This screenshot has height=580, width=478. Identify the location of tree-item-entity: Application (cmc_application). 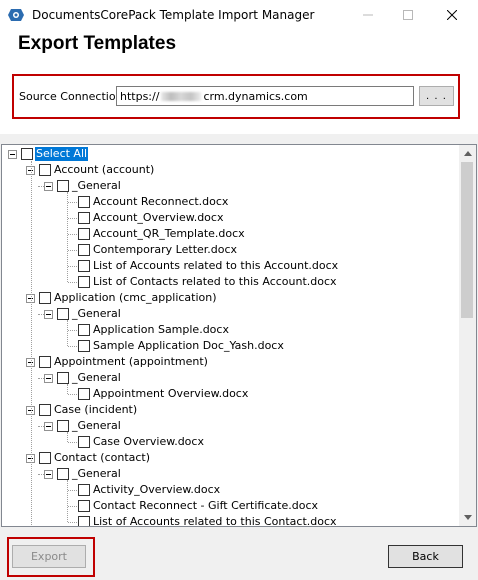
(122, 298).